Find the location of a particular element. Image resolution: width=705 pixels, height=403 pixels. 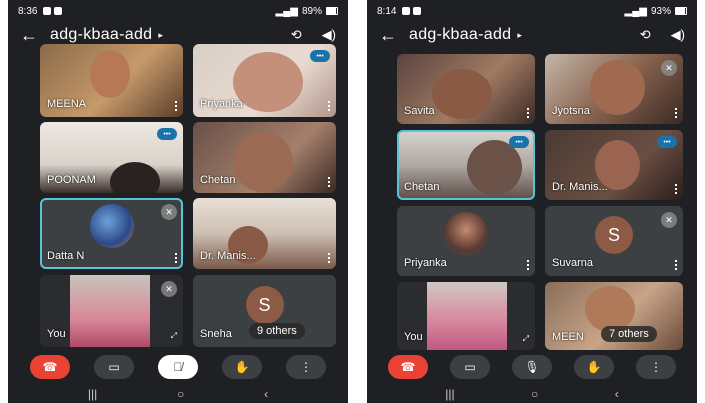

participant-name: Suvarna is located at coordinates (572, 263).